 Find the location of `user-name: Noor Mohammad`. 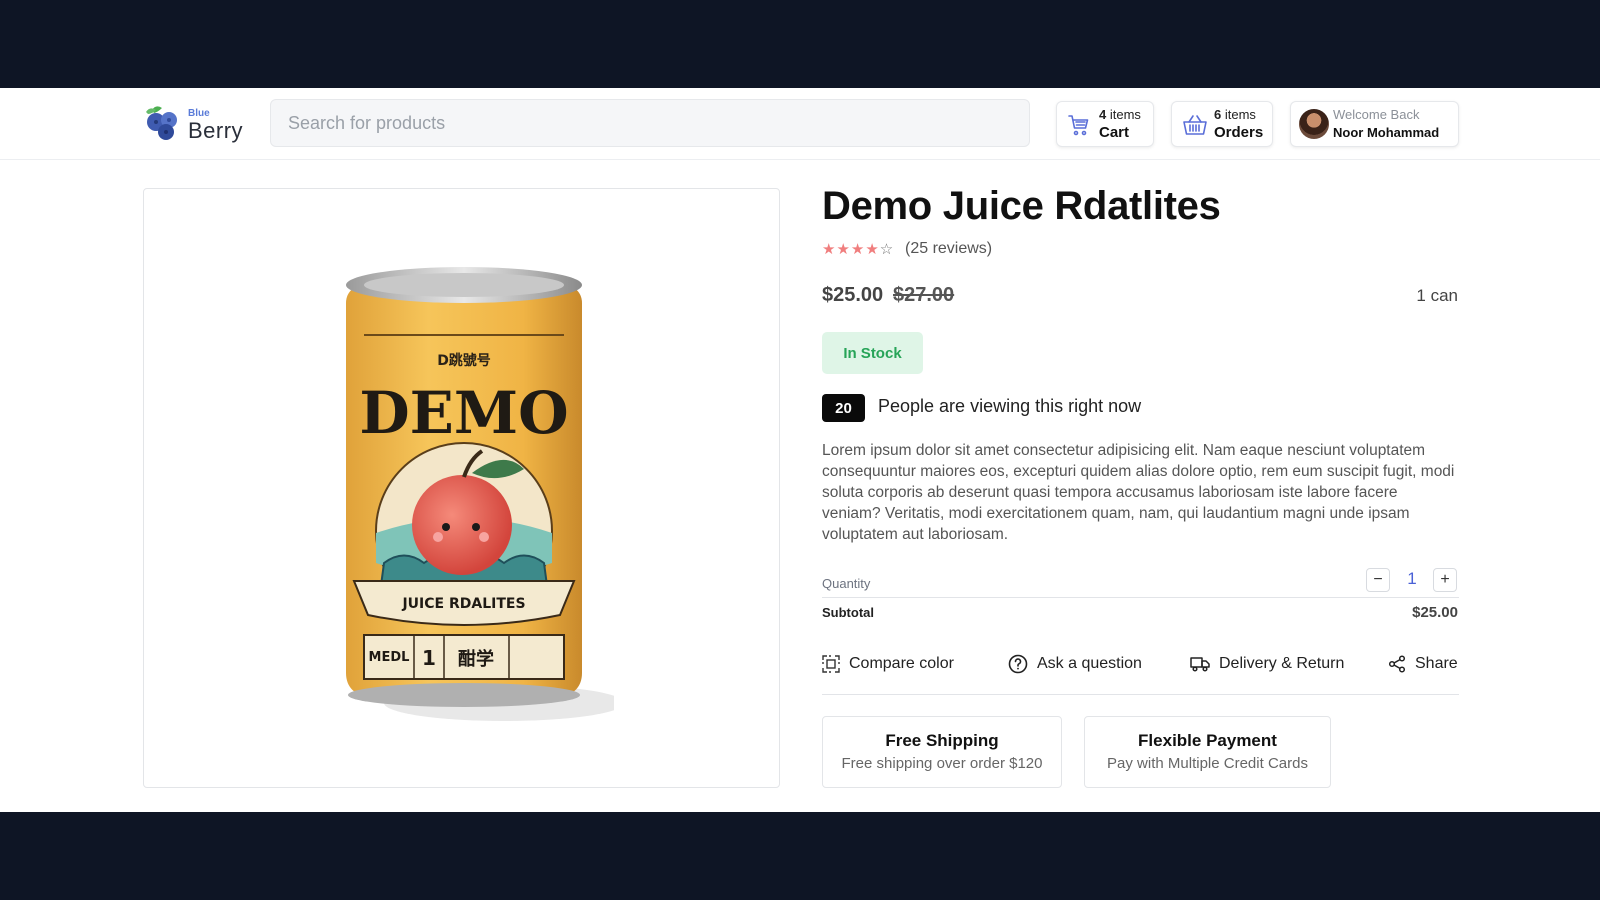

user-name: Noor Mohammad is located at coordinates (1386, 132).